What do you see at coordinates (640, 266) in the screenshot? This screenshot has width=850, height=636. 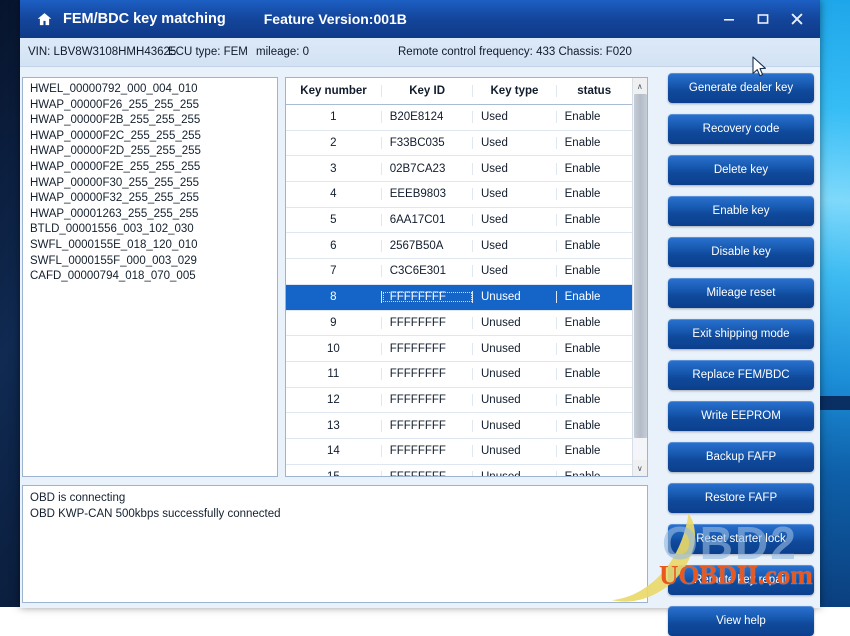 I see `scrollbar-thumb` at bounding box center [640, 266].